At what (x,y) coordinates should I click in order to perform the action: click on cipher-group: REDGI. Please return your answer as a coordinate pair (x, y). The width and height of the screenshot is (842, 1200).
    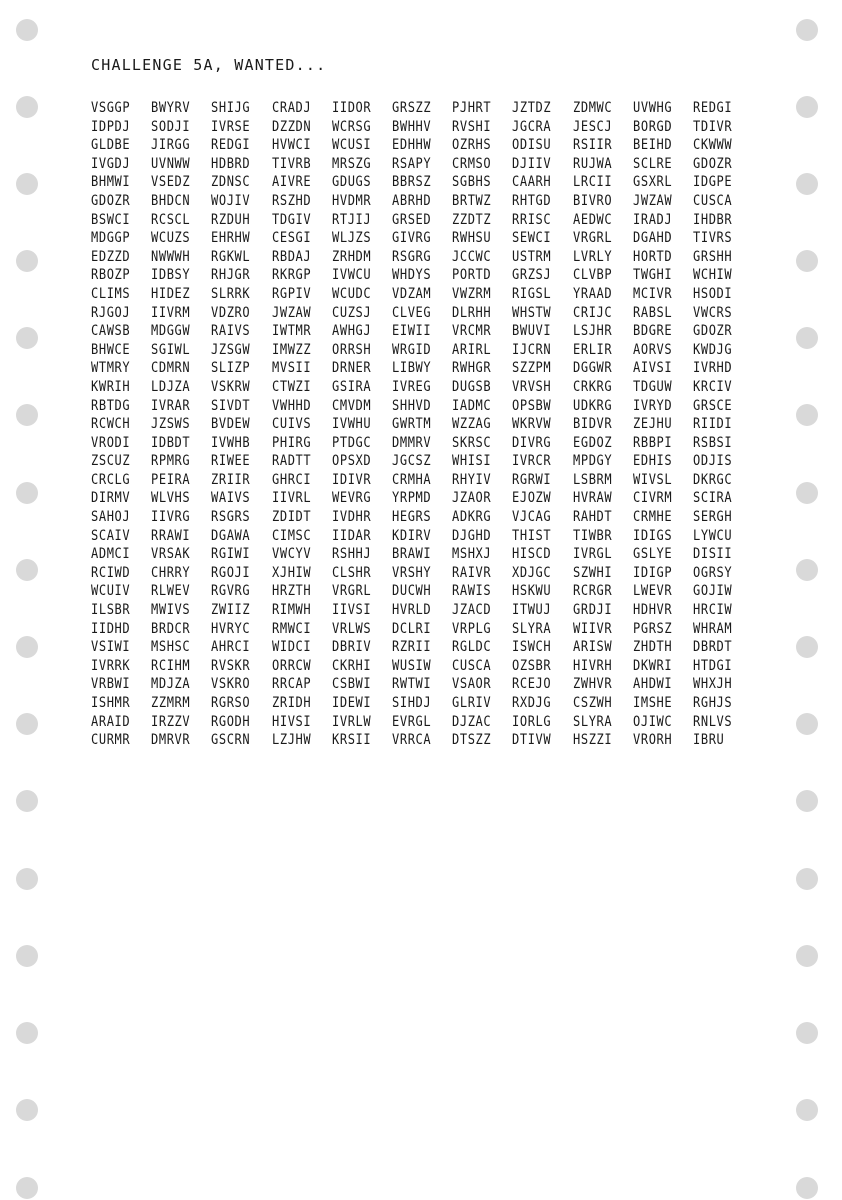
    Looking at the image, I should click on (712, 108).